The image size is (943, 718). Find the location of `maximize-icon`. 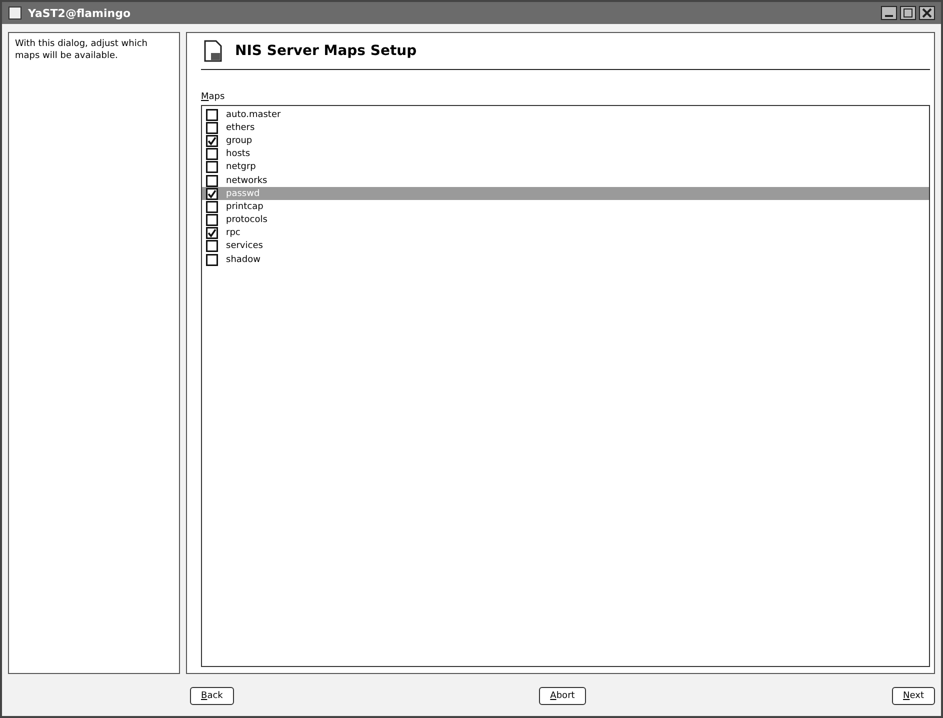

maximize-icon is located at coordinates (908, 13).